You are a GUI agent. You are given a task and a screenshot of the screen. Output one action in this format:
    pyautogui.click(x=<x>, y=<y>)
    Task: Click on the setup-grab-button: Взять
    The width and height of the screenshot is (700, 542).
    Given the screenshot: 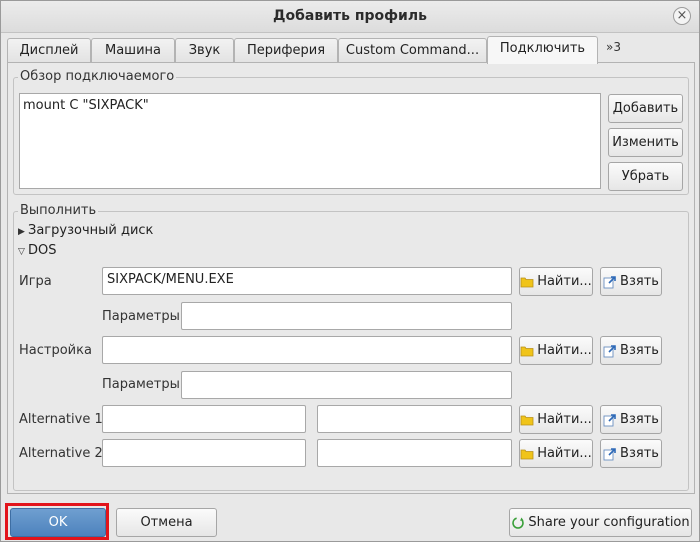 What is the action you would take?
    pyautogui.click(x=631, y=350)
    